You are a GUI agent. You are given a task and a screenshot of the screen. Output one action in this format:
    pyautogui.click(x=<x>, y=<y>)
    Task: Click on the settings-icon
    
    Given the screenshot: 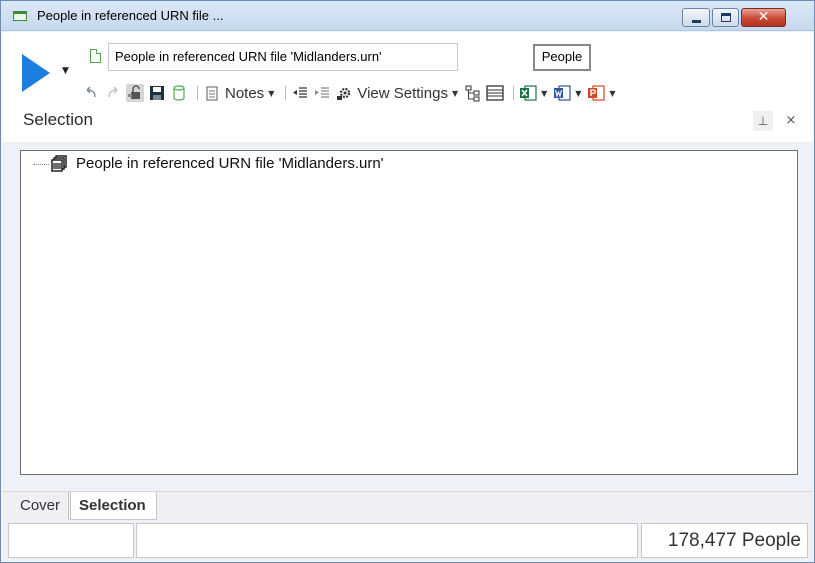 What is the action you would take?
    pyautogui.click(x=344, y=93)
    